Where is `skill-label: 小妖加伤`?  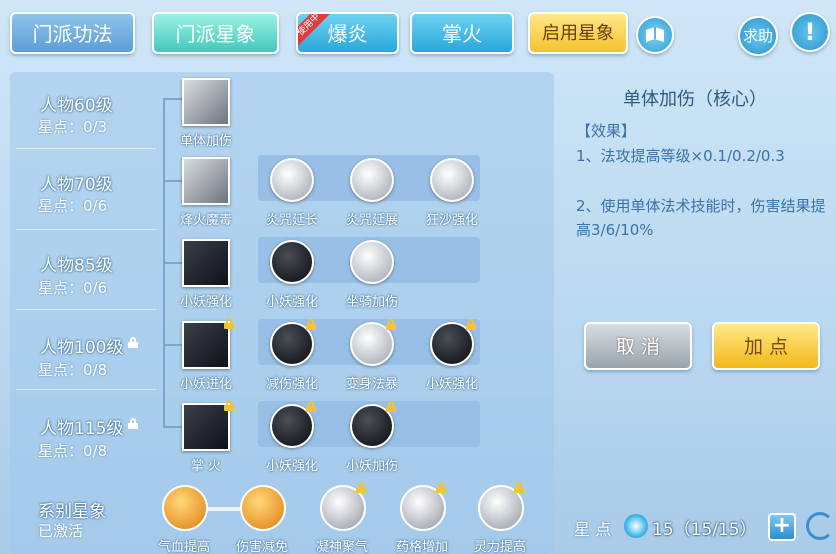 skill-label: 小妖加伤 is located at coordinates (371, 466).